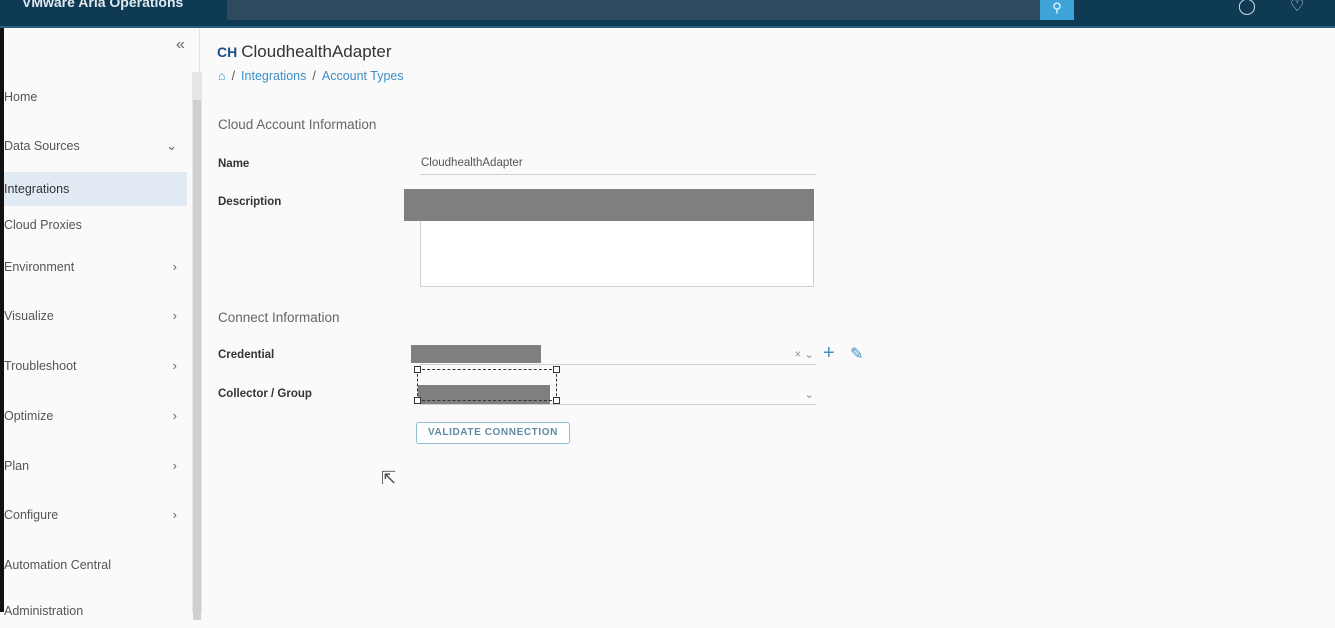 This screenshot has height=628, width=1335. What do you see at coordinates (103, 5) in the screenshot?
I see `app-title: VMware Aria Operations` at bounding box center [103, 5].